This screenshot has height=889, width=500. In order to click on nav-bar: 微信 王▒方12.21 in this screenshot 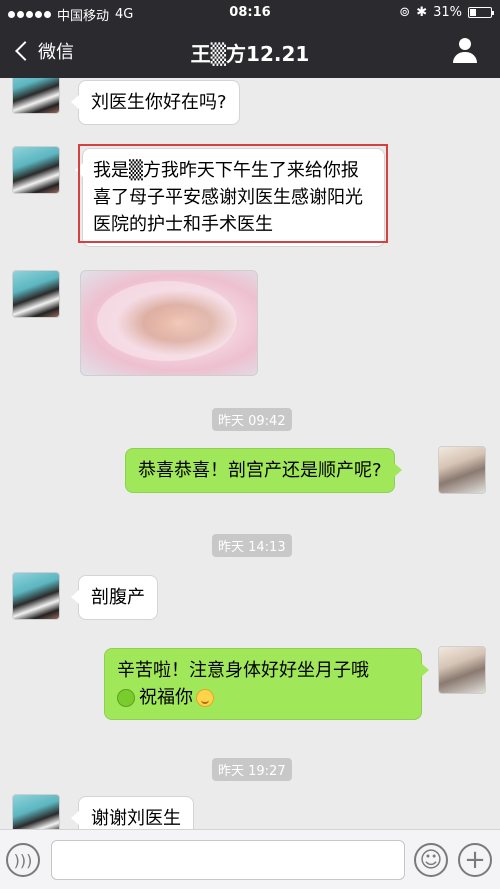, I will do `click(250, 52)`.